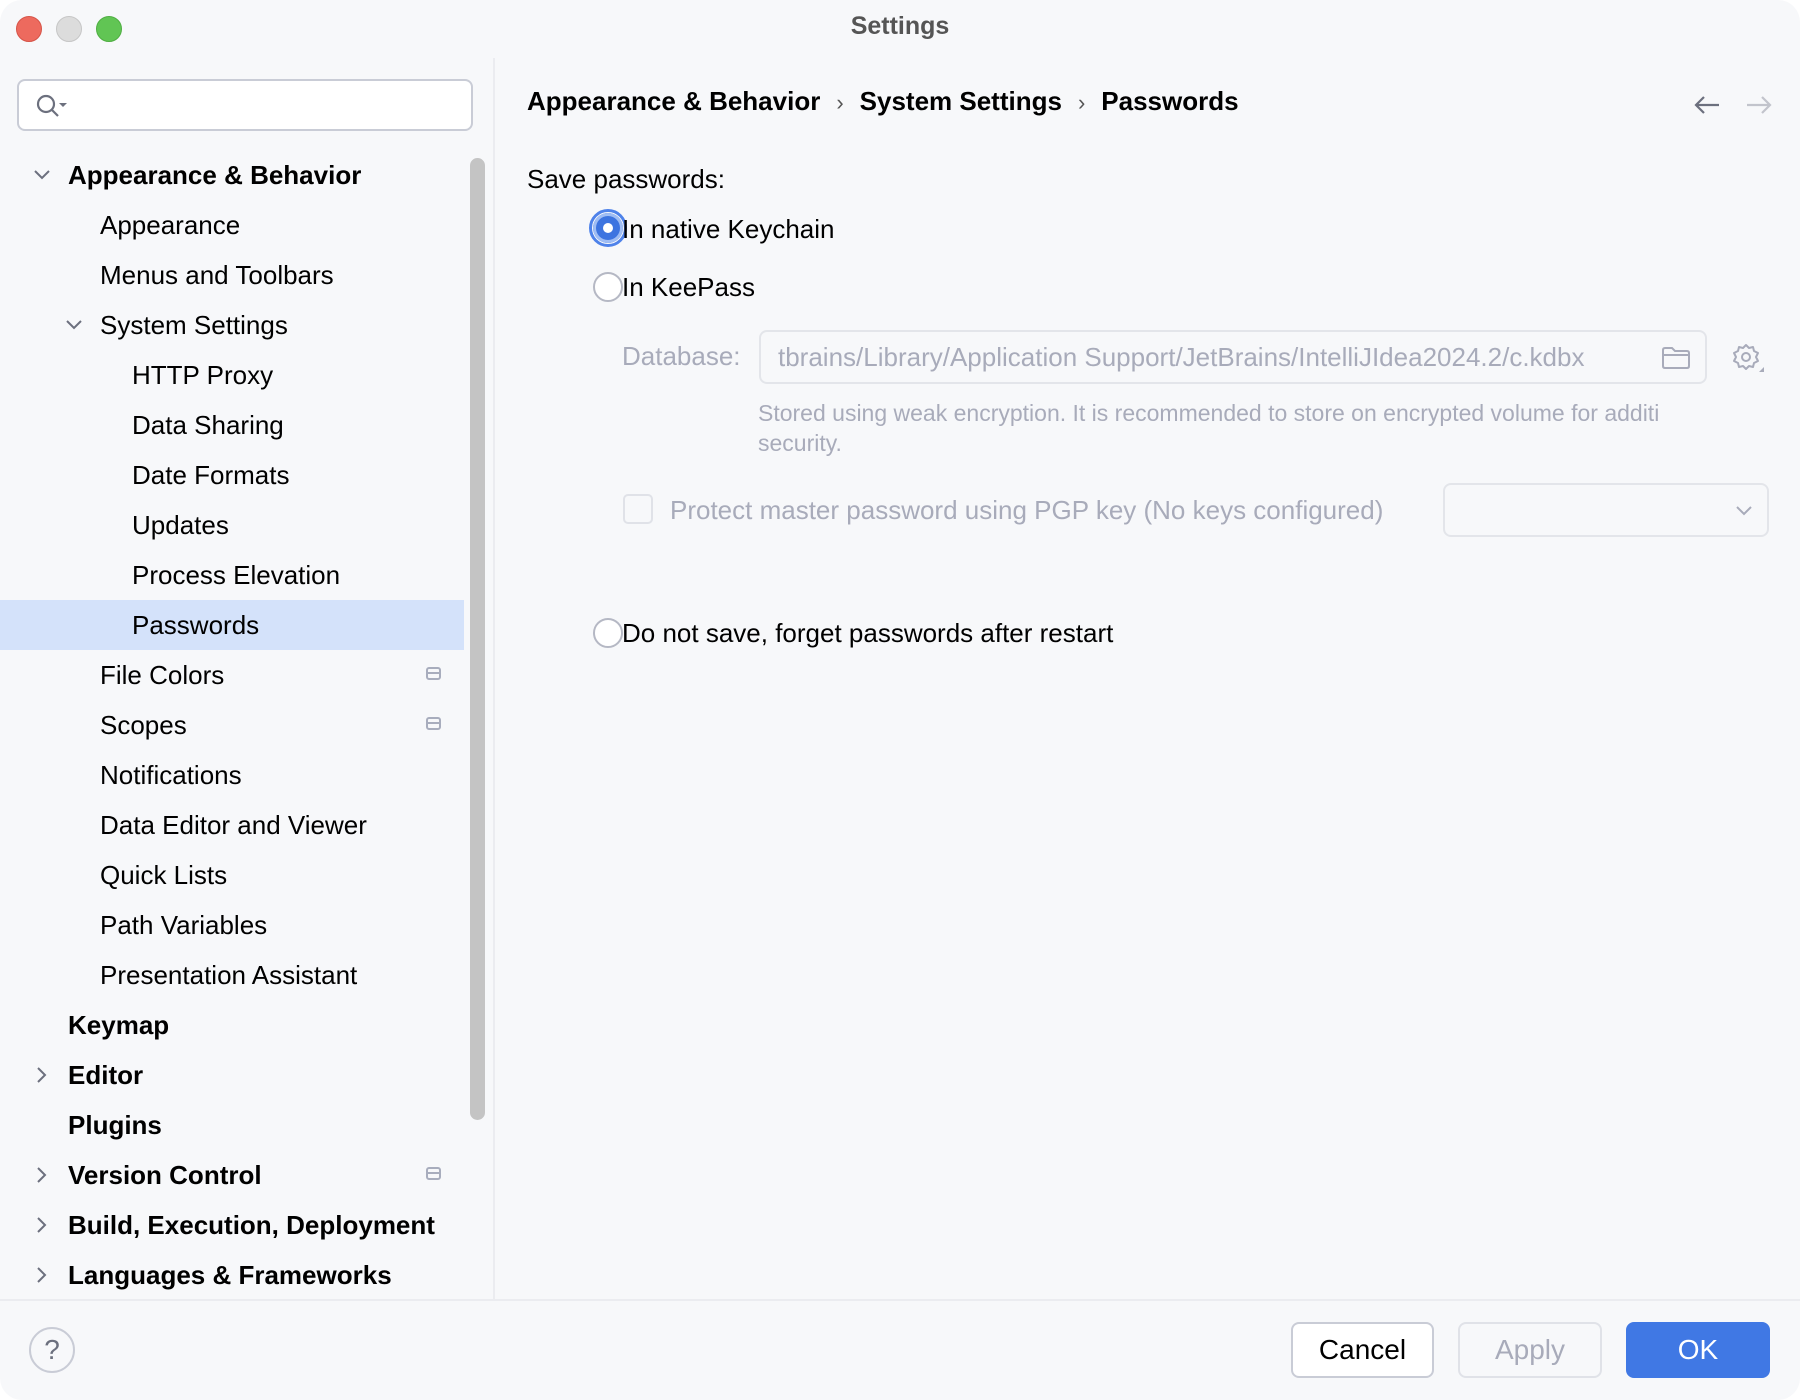 This screenshot has height=1400, width=1800. I want to click on footer-divider, so click(900, 1300).